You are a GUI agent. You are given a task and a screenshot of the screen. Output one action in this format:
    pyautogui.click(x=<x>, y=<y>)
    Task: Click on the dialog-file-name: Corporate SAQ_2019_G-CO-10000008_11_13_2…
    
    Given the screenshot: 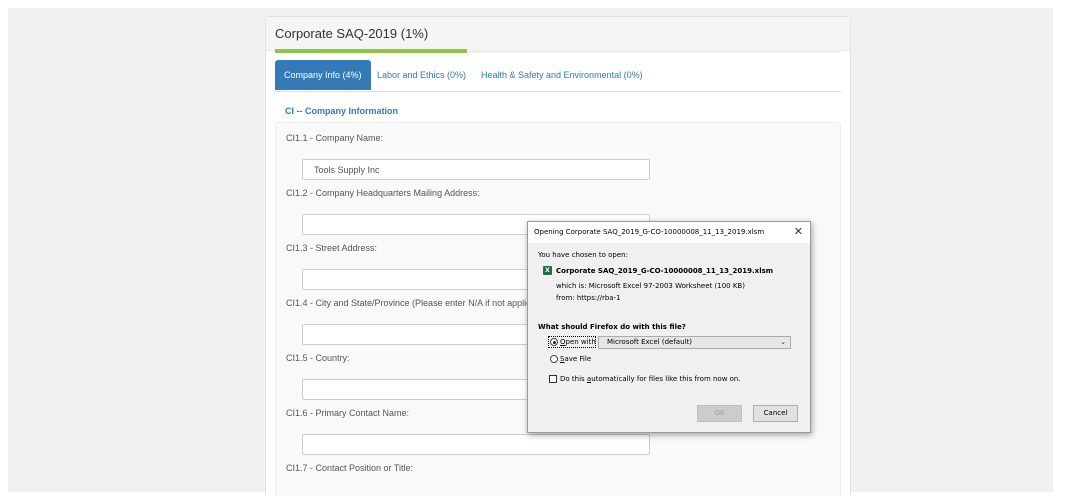 What is the action you would take?
    pyautogui.click(x=665, y=271)
    